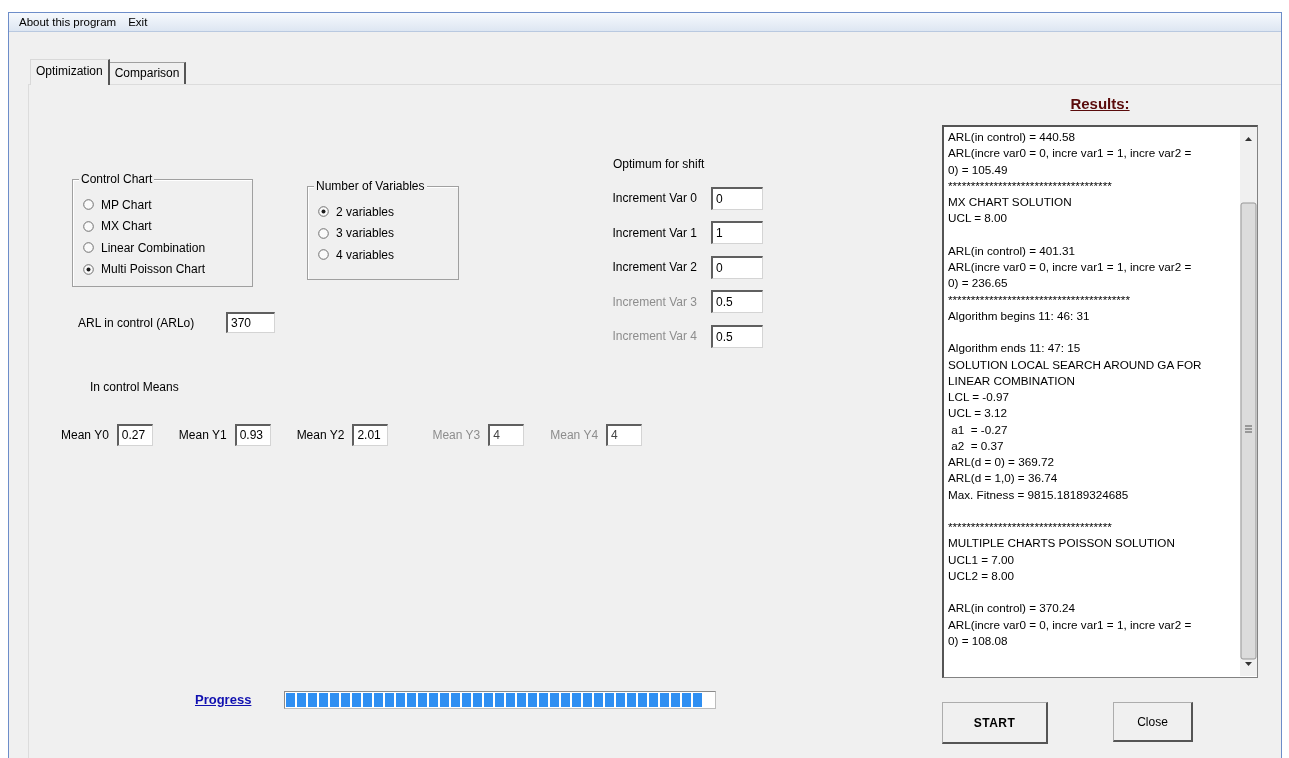 Image resolution: width=1289 pixels, height=758 pixels. Describe the element at coordinates (223, 699) in the screenshot. I see `progress-link: Progress` at that location.